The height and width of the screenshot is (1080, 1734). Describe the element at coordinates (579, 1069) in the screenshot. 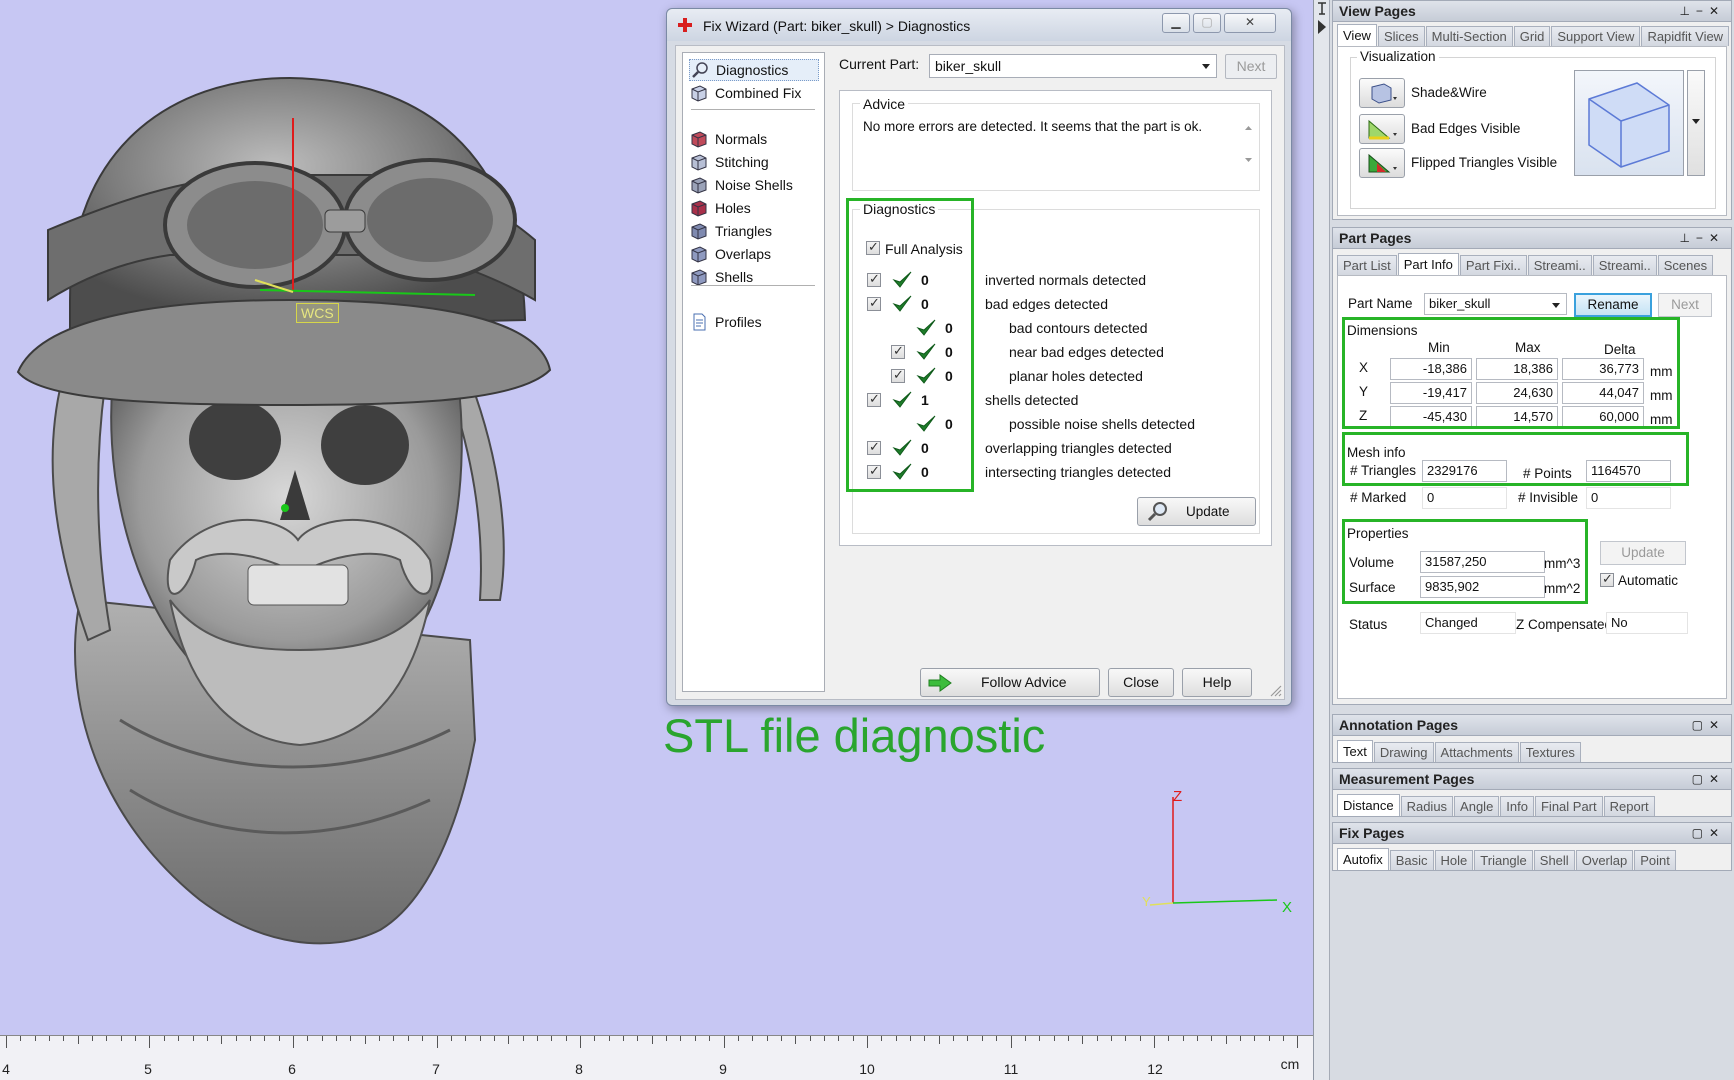

I see `ruler-label: 8` at that location.